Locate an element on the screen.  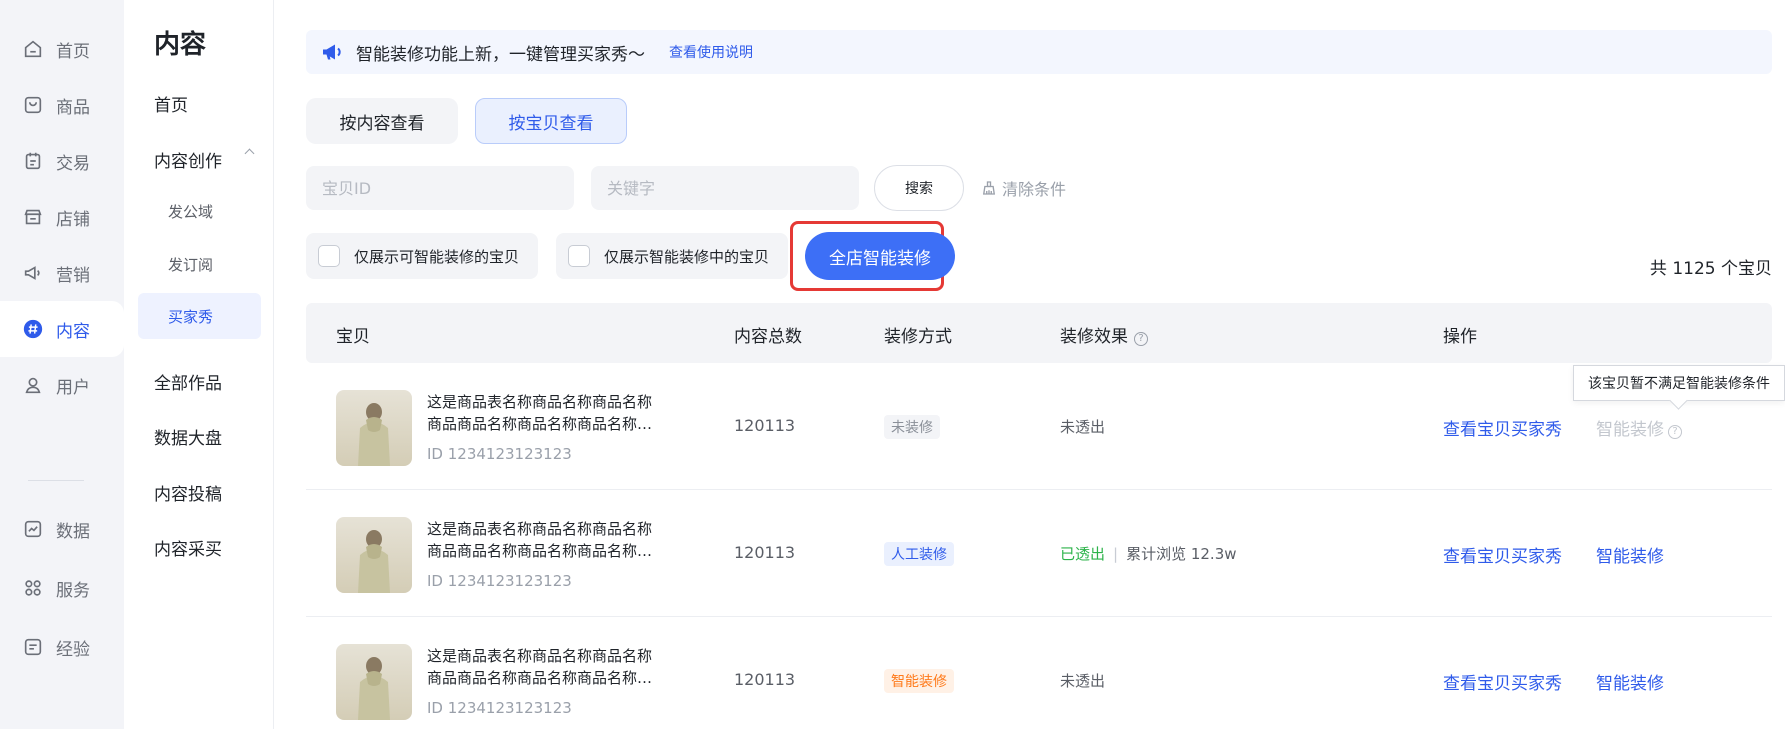
submenu-item-public: 发公域 is located at coordinates (190, 211).